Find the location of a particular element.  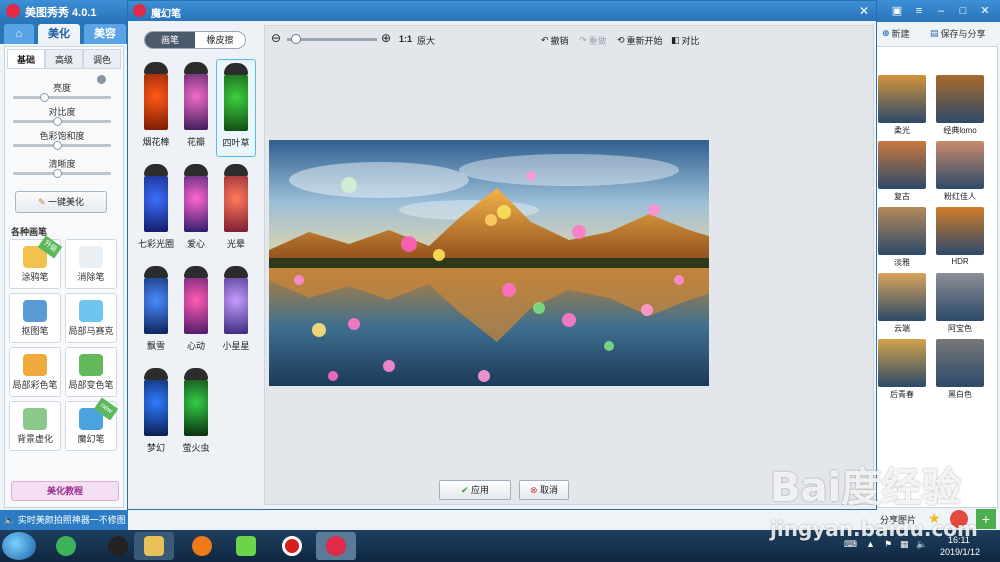

new-button: ⊕ 新建 is located at coordinates (896, 33).